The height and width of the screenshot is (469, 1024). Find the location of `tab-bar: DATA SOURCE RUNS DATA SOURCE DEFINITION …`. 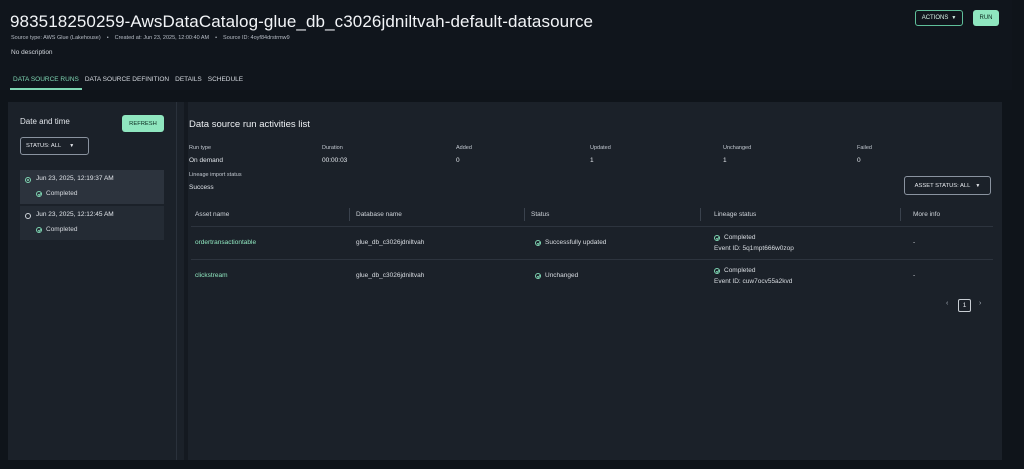

tab-bar: DATA SOURCE RUNS DATA SOURCE DEFINITION … is located at coordinates (128, 82).